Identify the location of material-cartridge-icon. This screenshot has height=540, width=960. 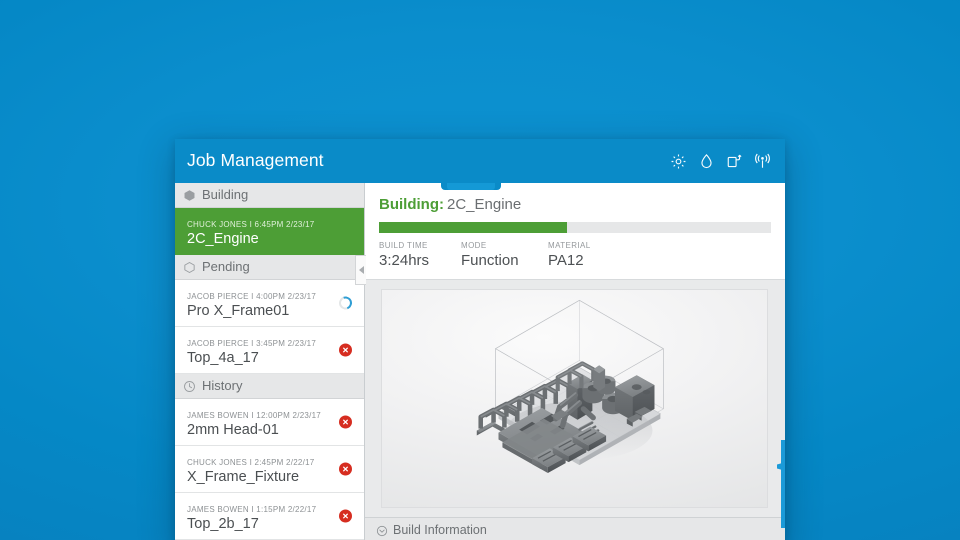
(734, 161).